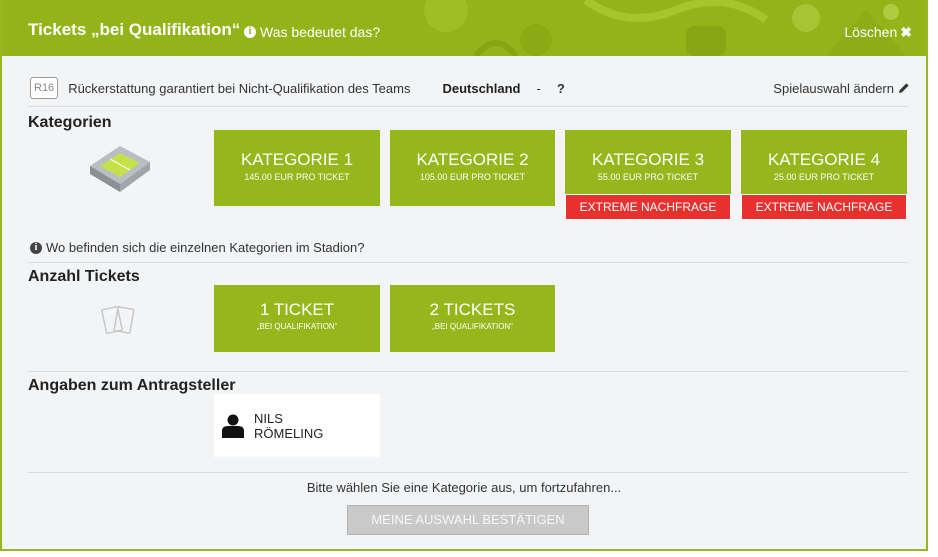 This screenshot has width=938, height=557. Describe the element at coordinates (824, 159) in the screenshot. I see `category-name: KATEGORIE 4` at that location.